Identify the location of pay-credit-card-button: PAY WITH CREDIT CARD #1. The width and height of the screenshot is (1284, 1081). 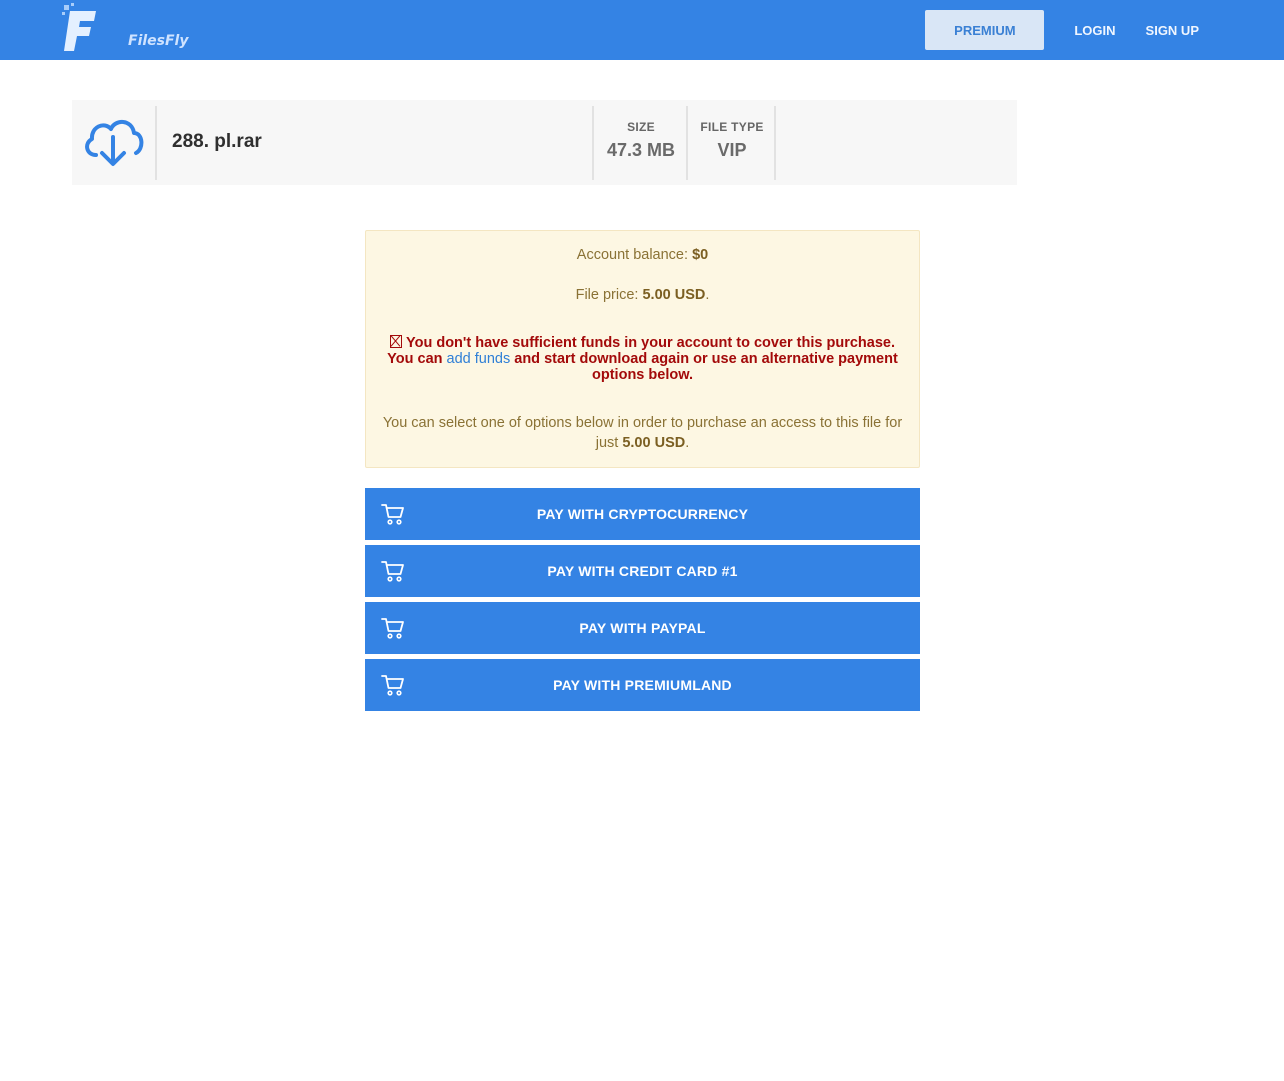
(642, 571).